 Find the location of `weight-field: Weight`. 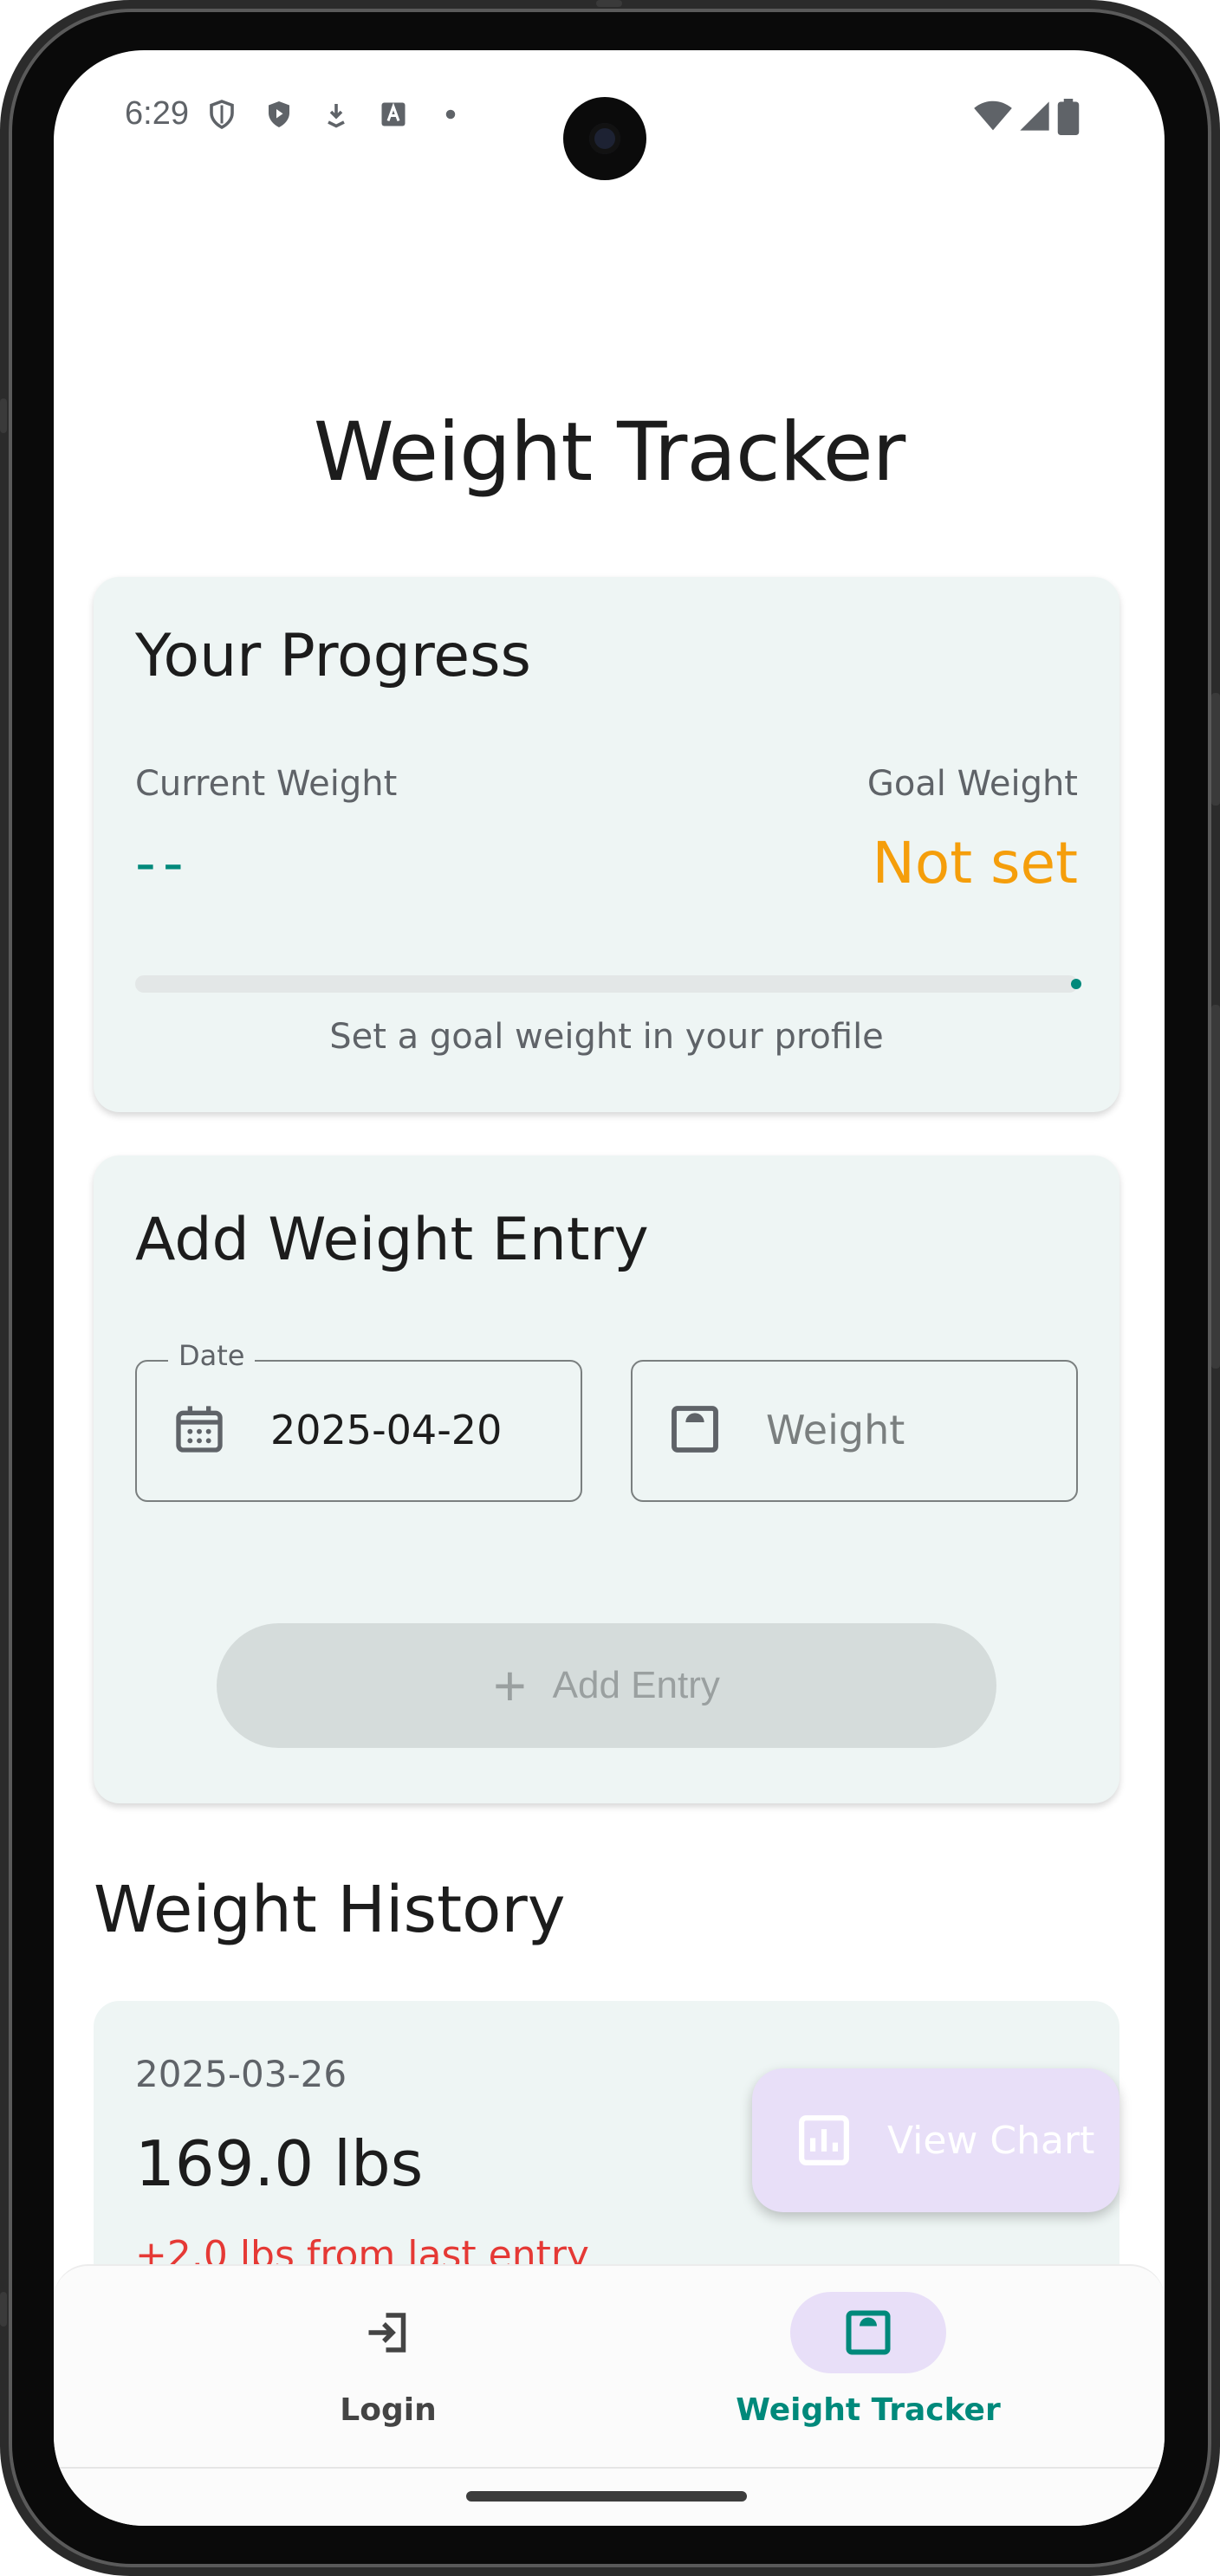

weight-field: Weight is located at coordinates (854, 1431).